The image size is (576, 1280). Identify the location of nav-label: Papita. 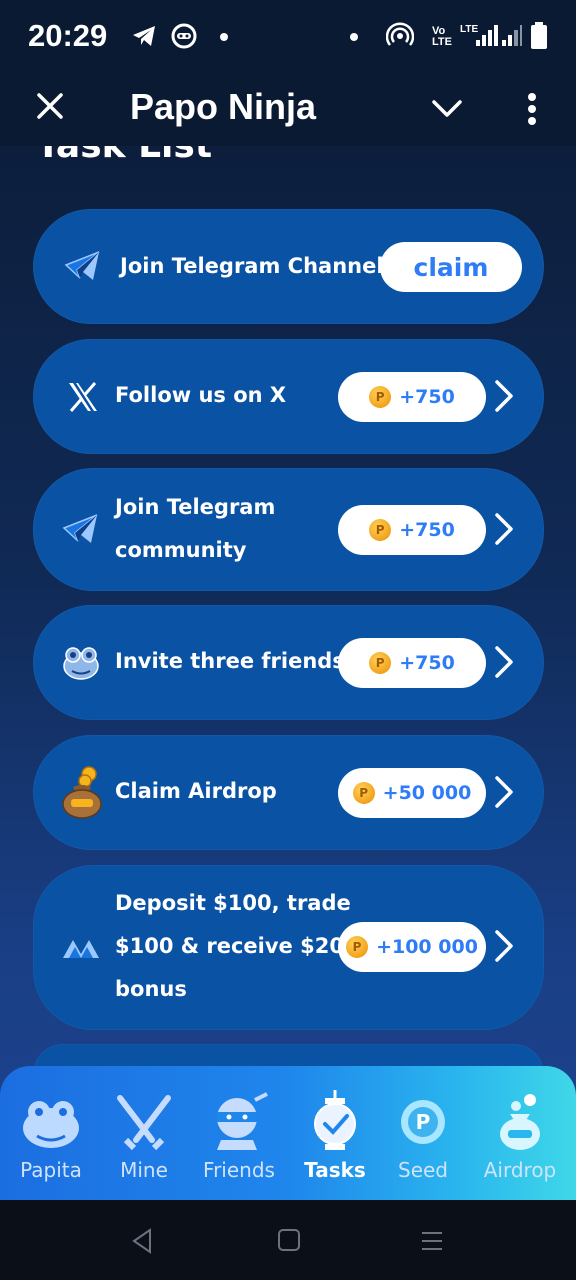
(51, 1170).